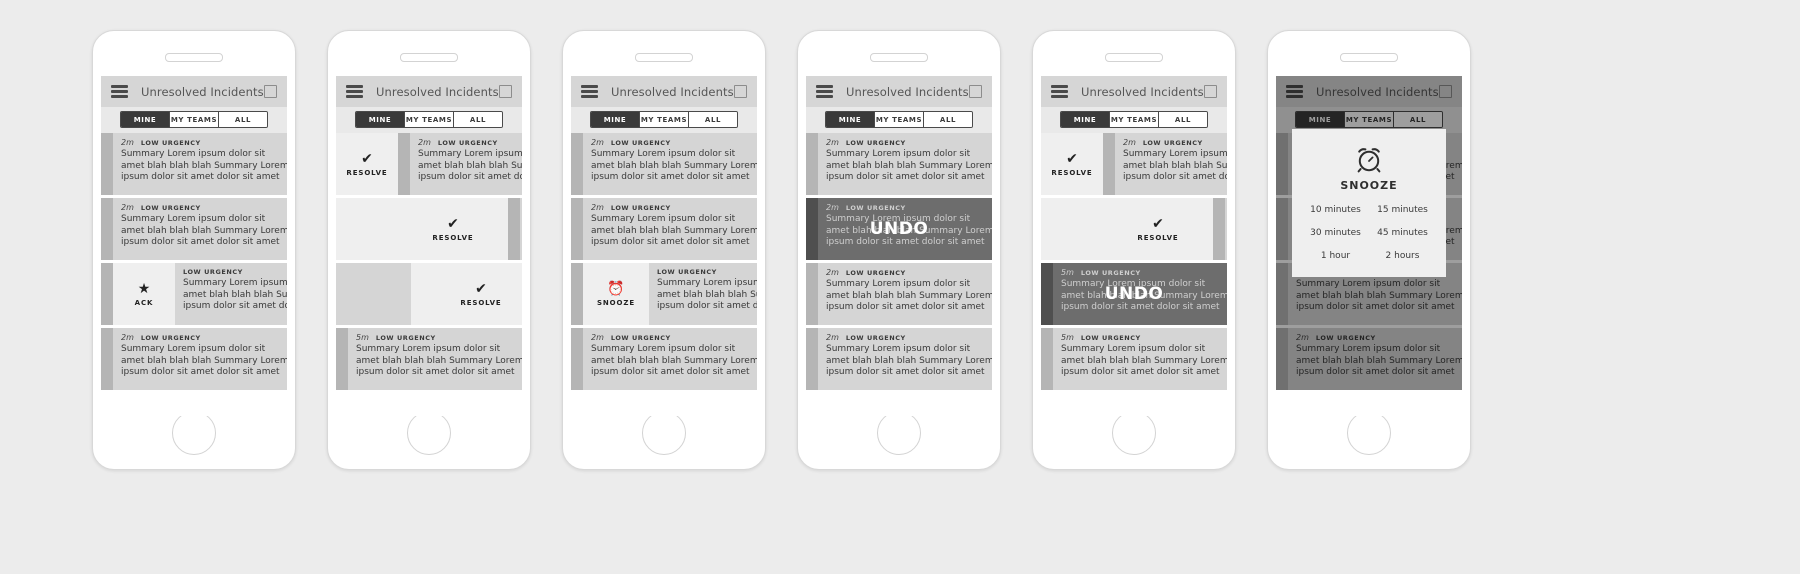 The image size is (1800, 574). I want to click on incident-line-3: ipsum dolor sit amet dolor sit amet, so click(1375, 307).